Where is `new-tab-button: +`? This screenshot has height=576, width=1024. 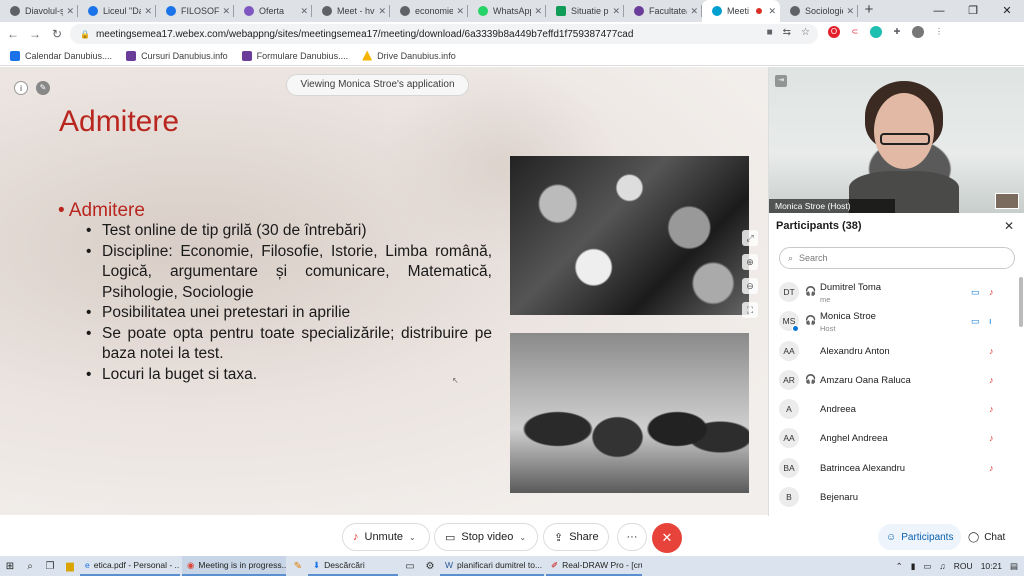
new-tab-button: + is located at coordinates (869, 11).